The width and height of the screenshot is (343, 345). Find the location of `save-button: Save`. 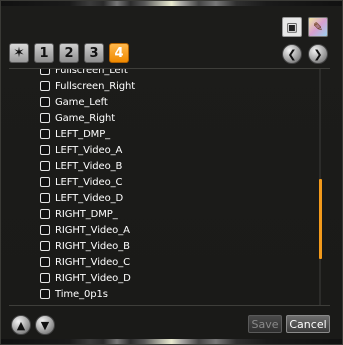

save-button: Save is located at coordinates (265, 324).